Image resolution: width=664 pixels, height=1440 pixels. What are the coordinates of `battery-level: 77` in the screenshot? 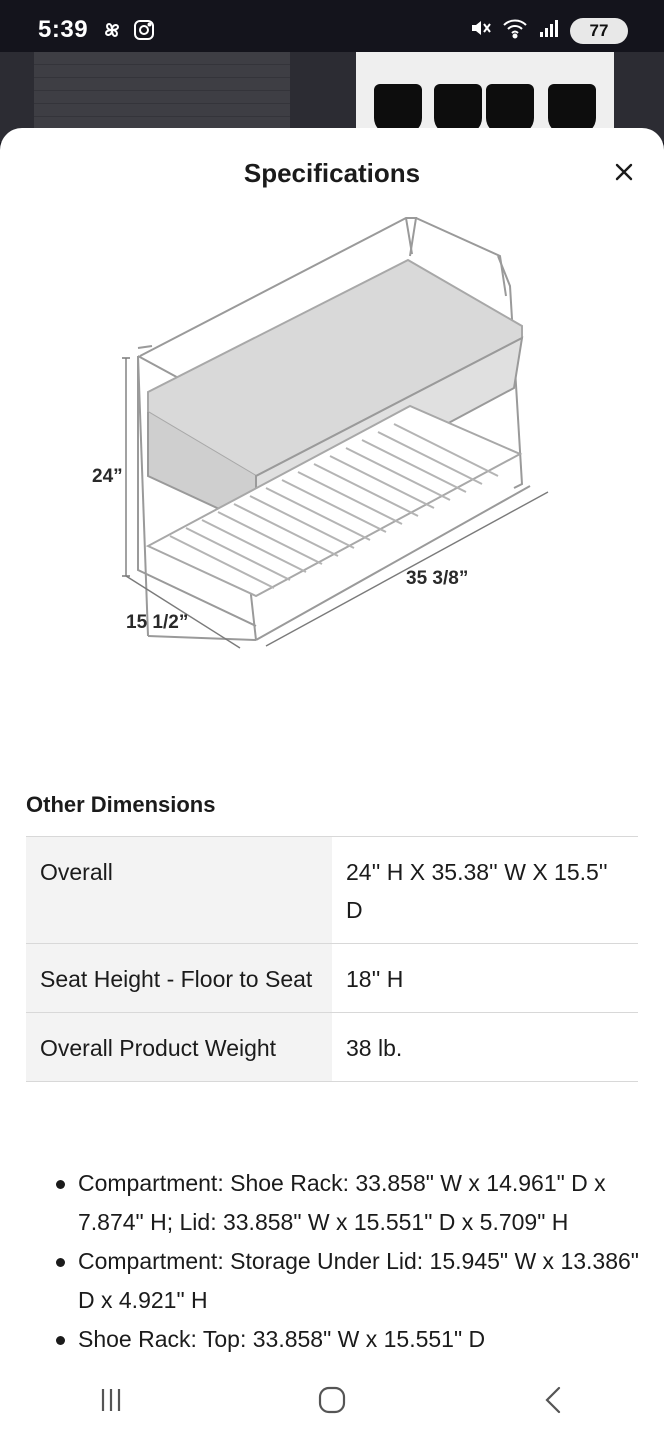 It's located at (599, 30).